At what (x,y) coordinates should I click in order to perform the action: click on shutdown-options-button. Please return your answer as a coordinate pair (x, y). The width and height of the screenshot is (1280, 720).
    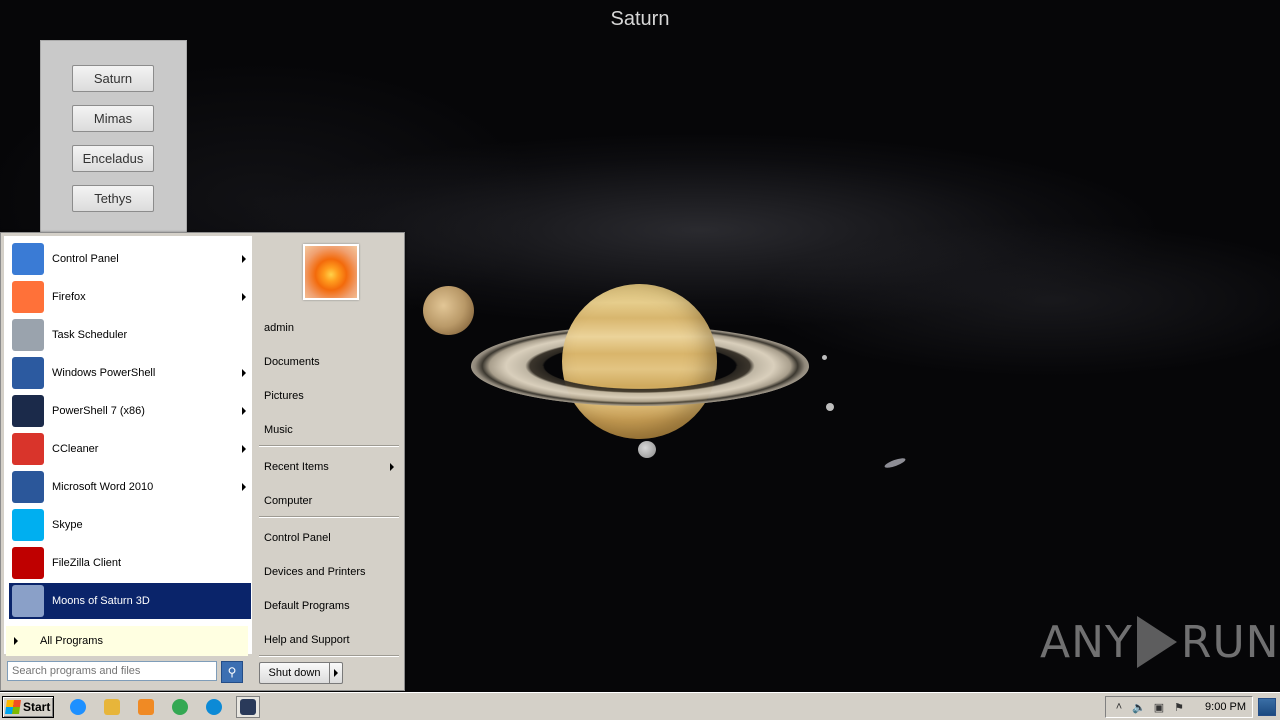
    Looking at the image, I should click on (335, 673).